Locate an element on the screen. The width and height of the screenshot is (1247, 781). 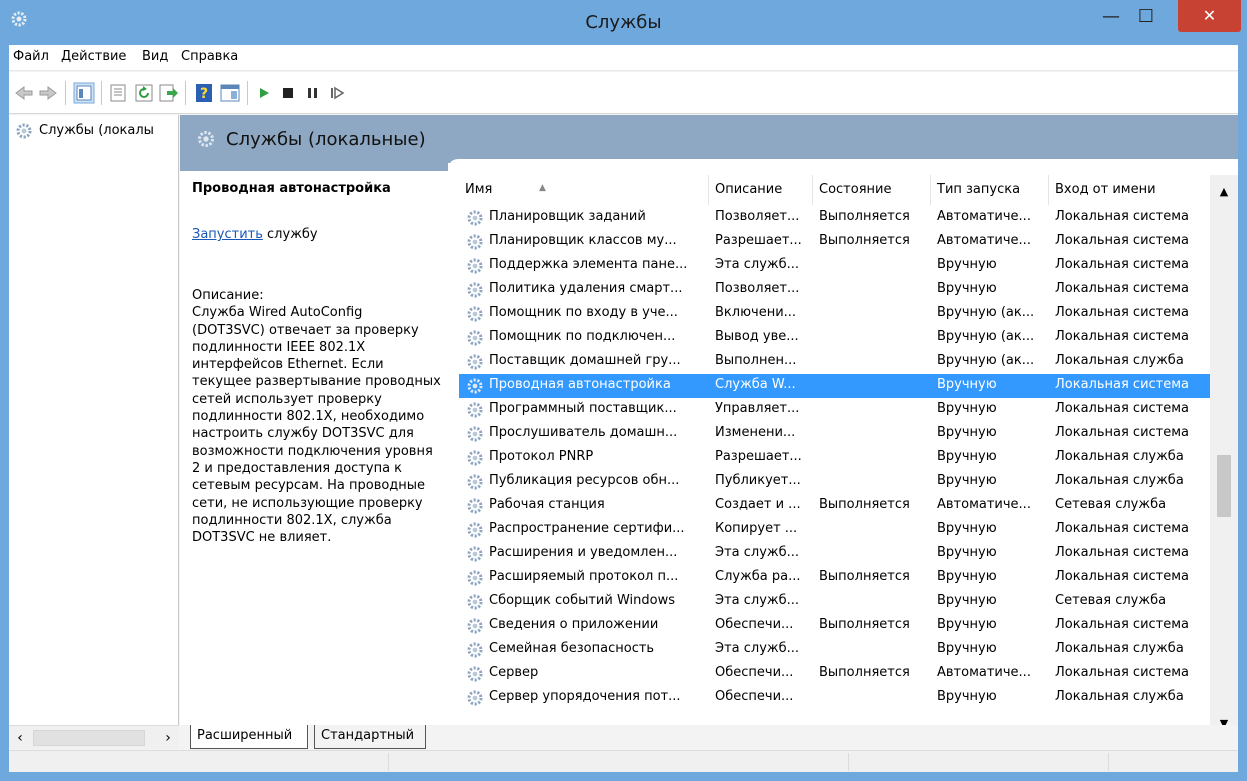
show-hide-action-pane-icon is located at coordinates (230, 93).